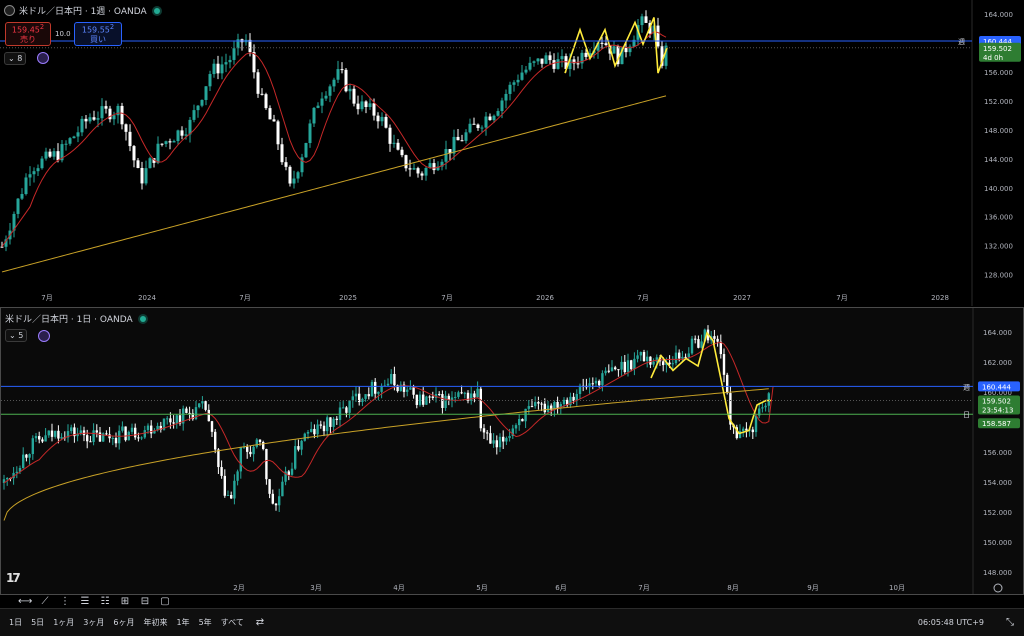 The height and width of the screenshot is (636, 1024). I want to click on daily-y-tick: 162.000, so click(997, 363).